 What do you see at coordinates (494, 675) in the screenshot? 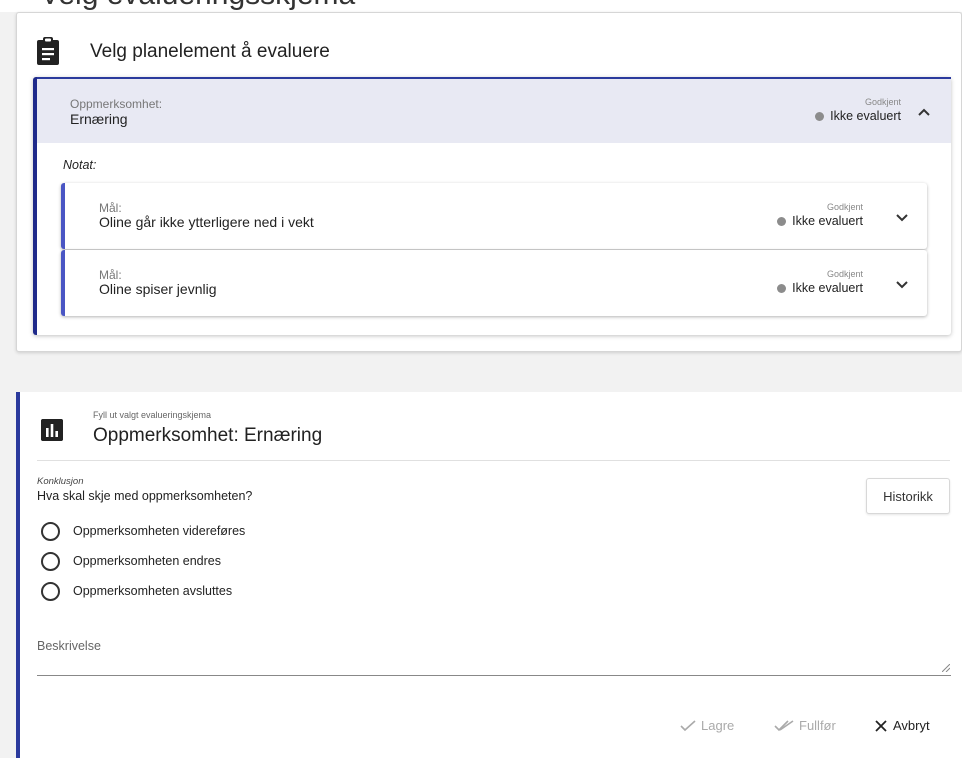
I see `description-field` at bounding box center [494, 675].